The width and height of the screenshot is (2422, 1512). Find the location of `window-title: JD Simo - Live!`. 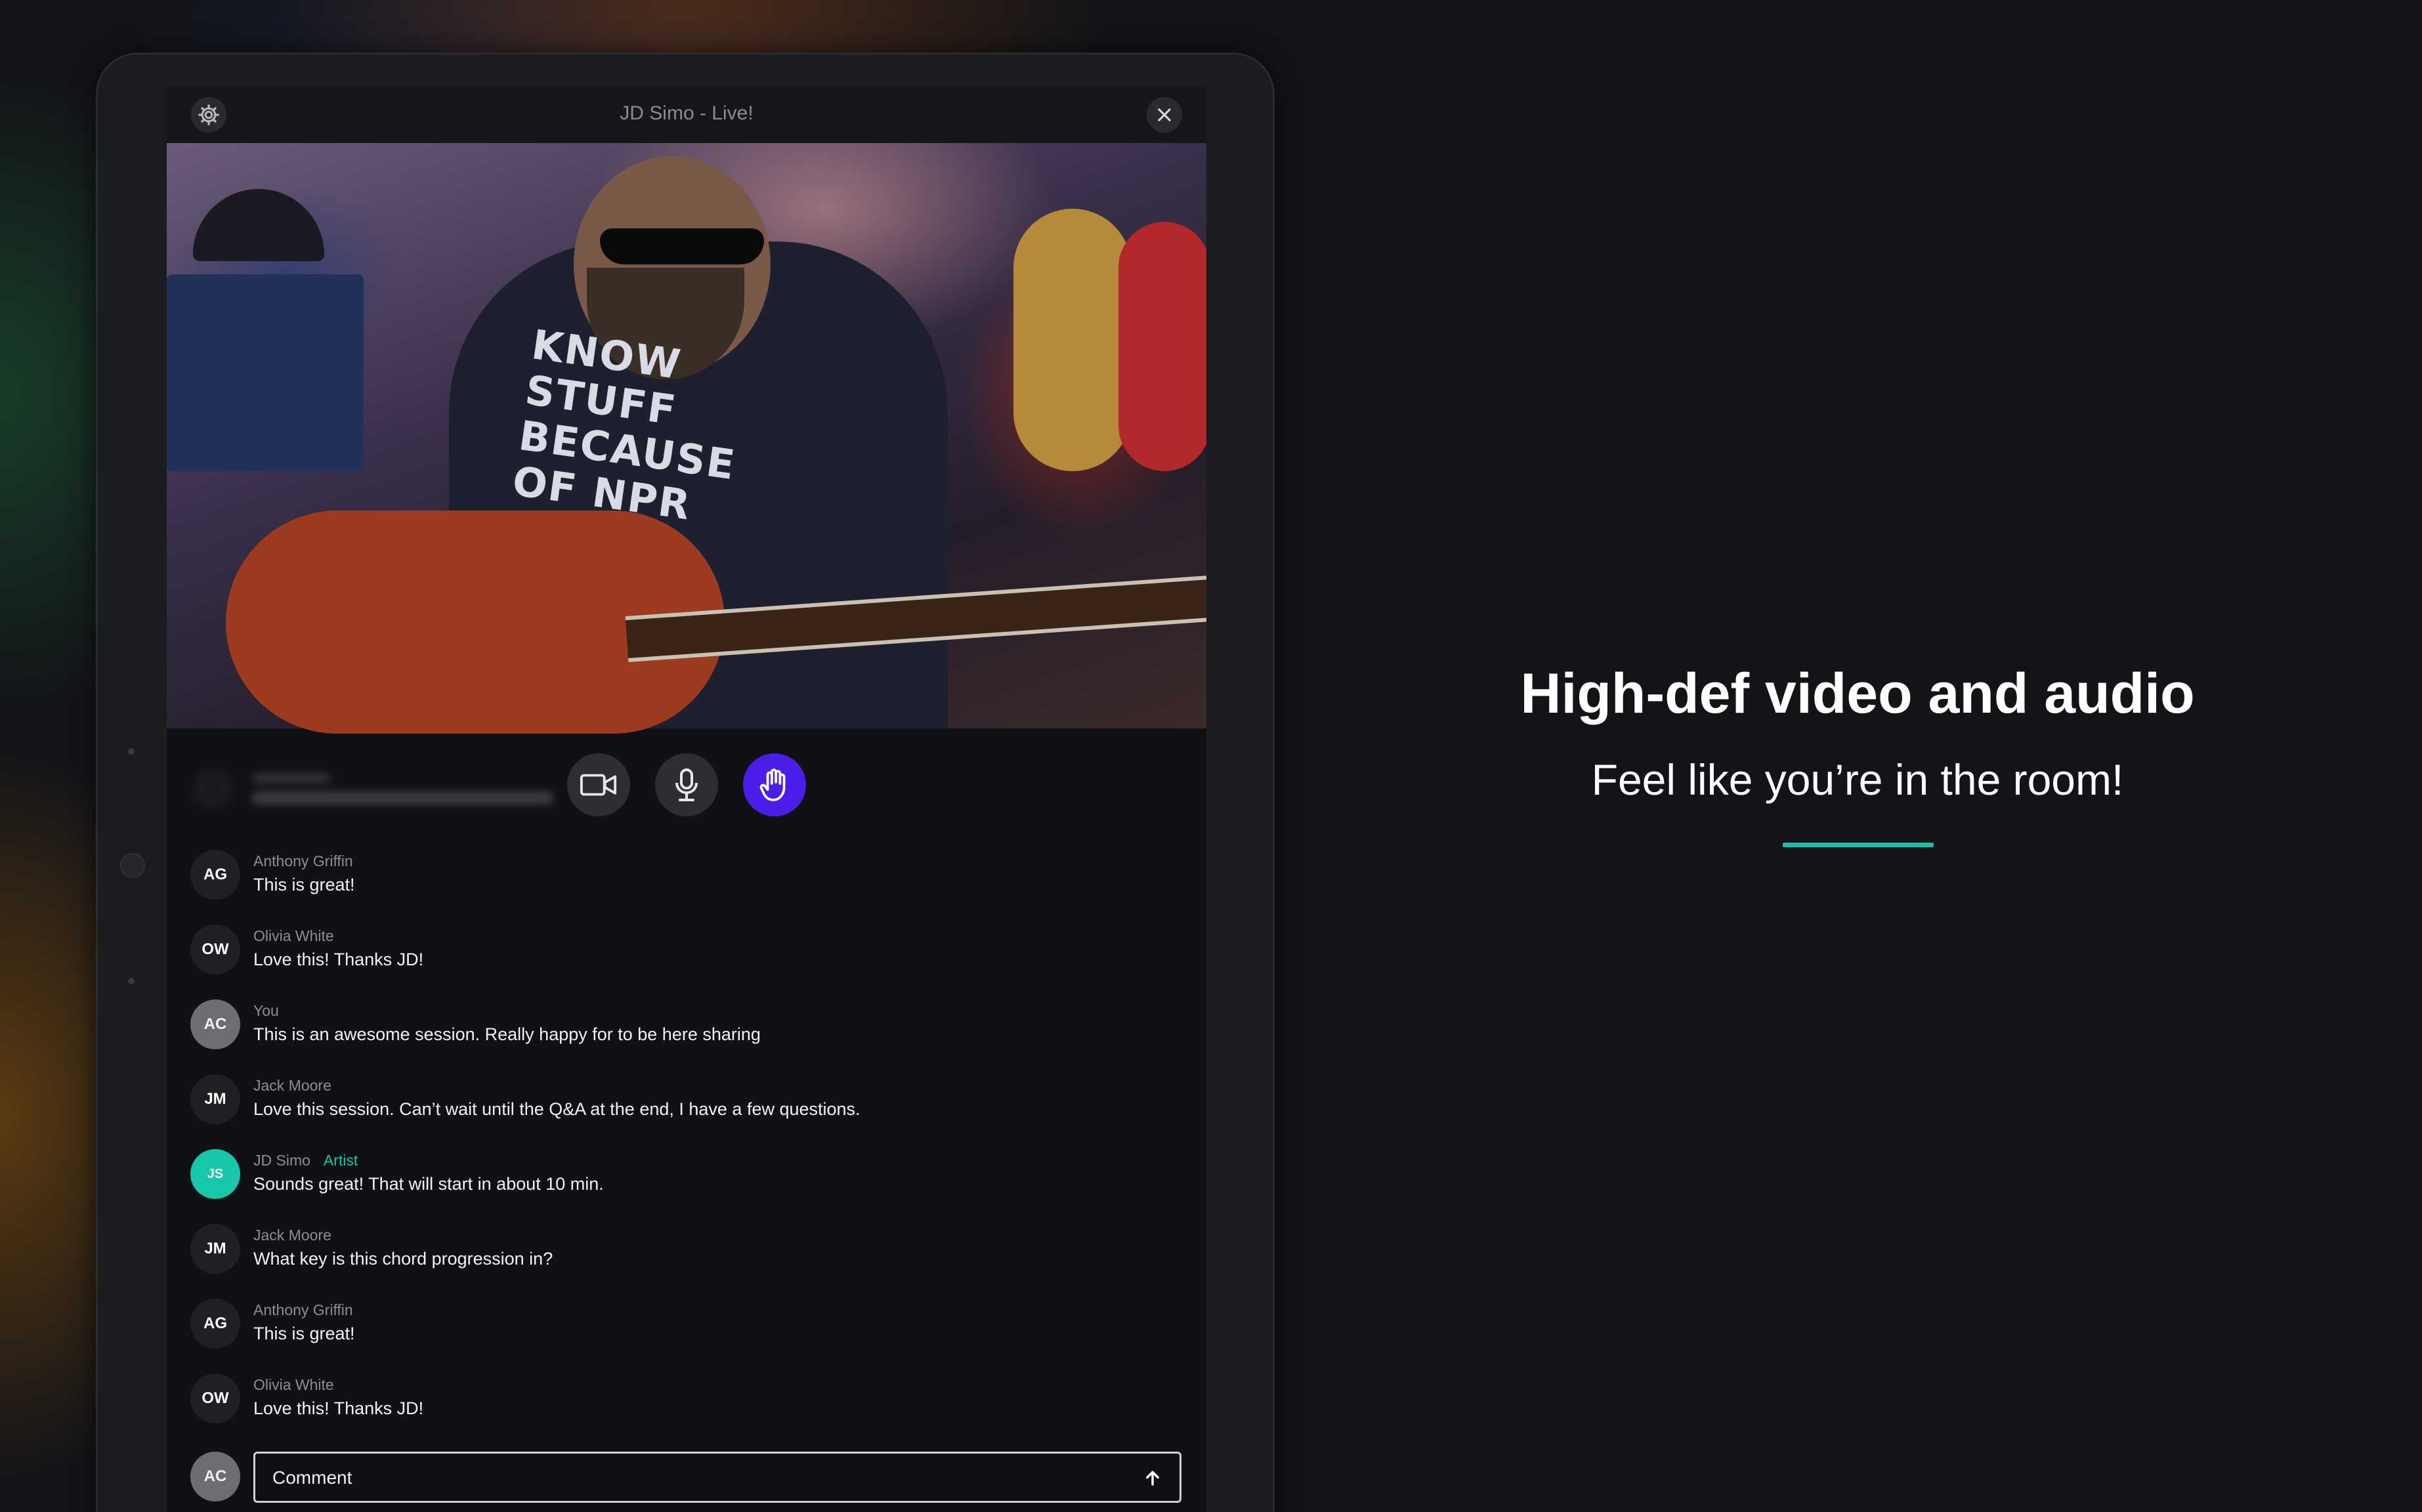

window-title: JD Simo - Live! is located at coordinates (687, 113).